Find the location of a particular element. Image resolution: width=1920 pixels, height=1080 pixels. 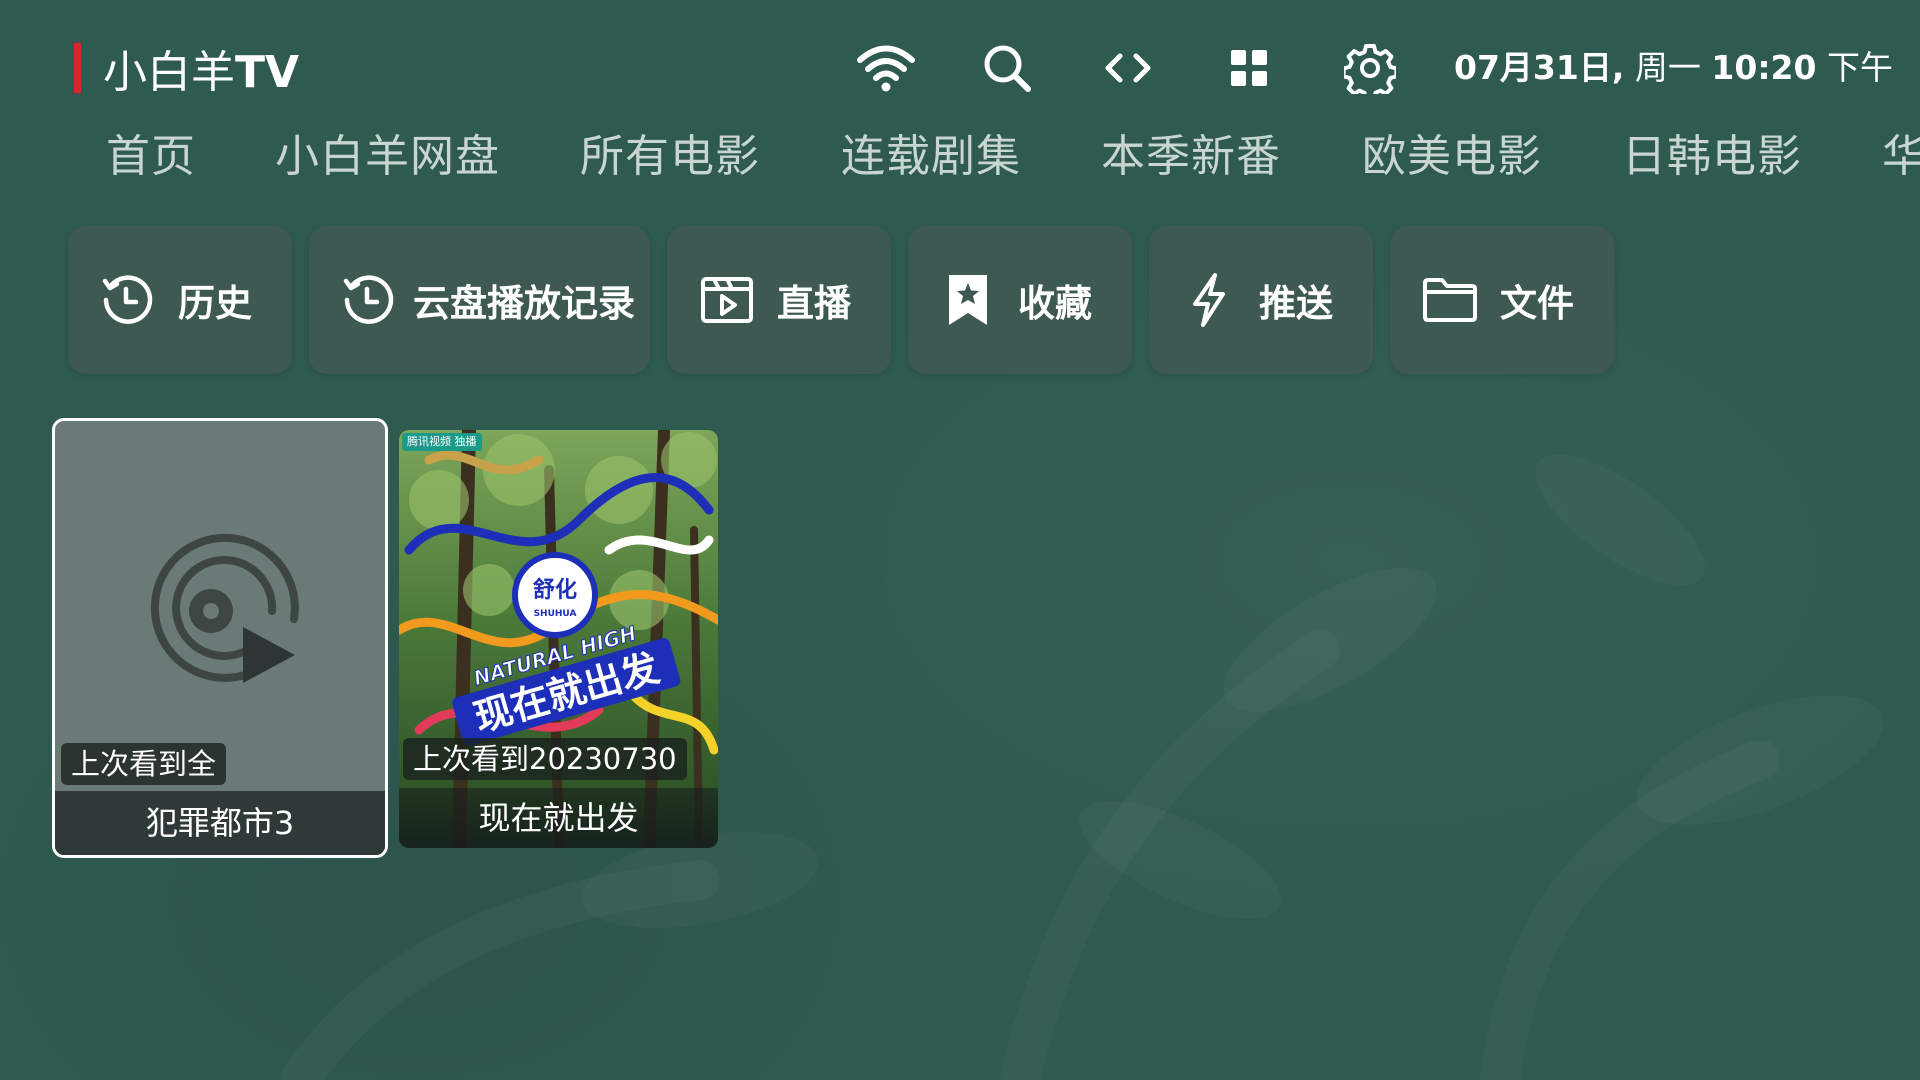

app-title: 小白羊TV is located at coordinates (201, 68).